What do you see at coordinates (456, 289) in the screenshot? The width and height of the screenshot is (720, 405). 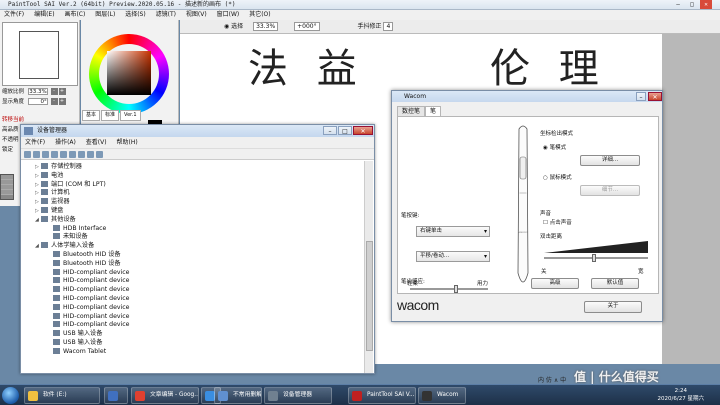 I see `pressure-knob` at bounding box center [456, 289].